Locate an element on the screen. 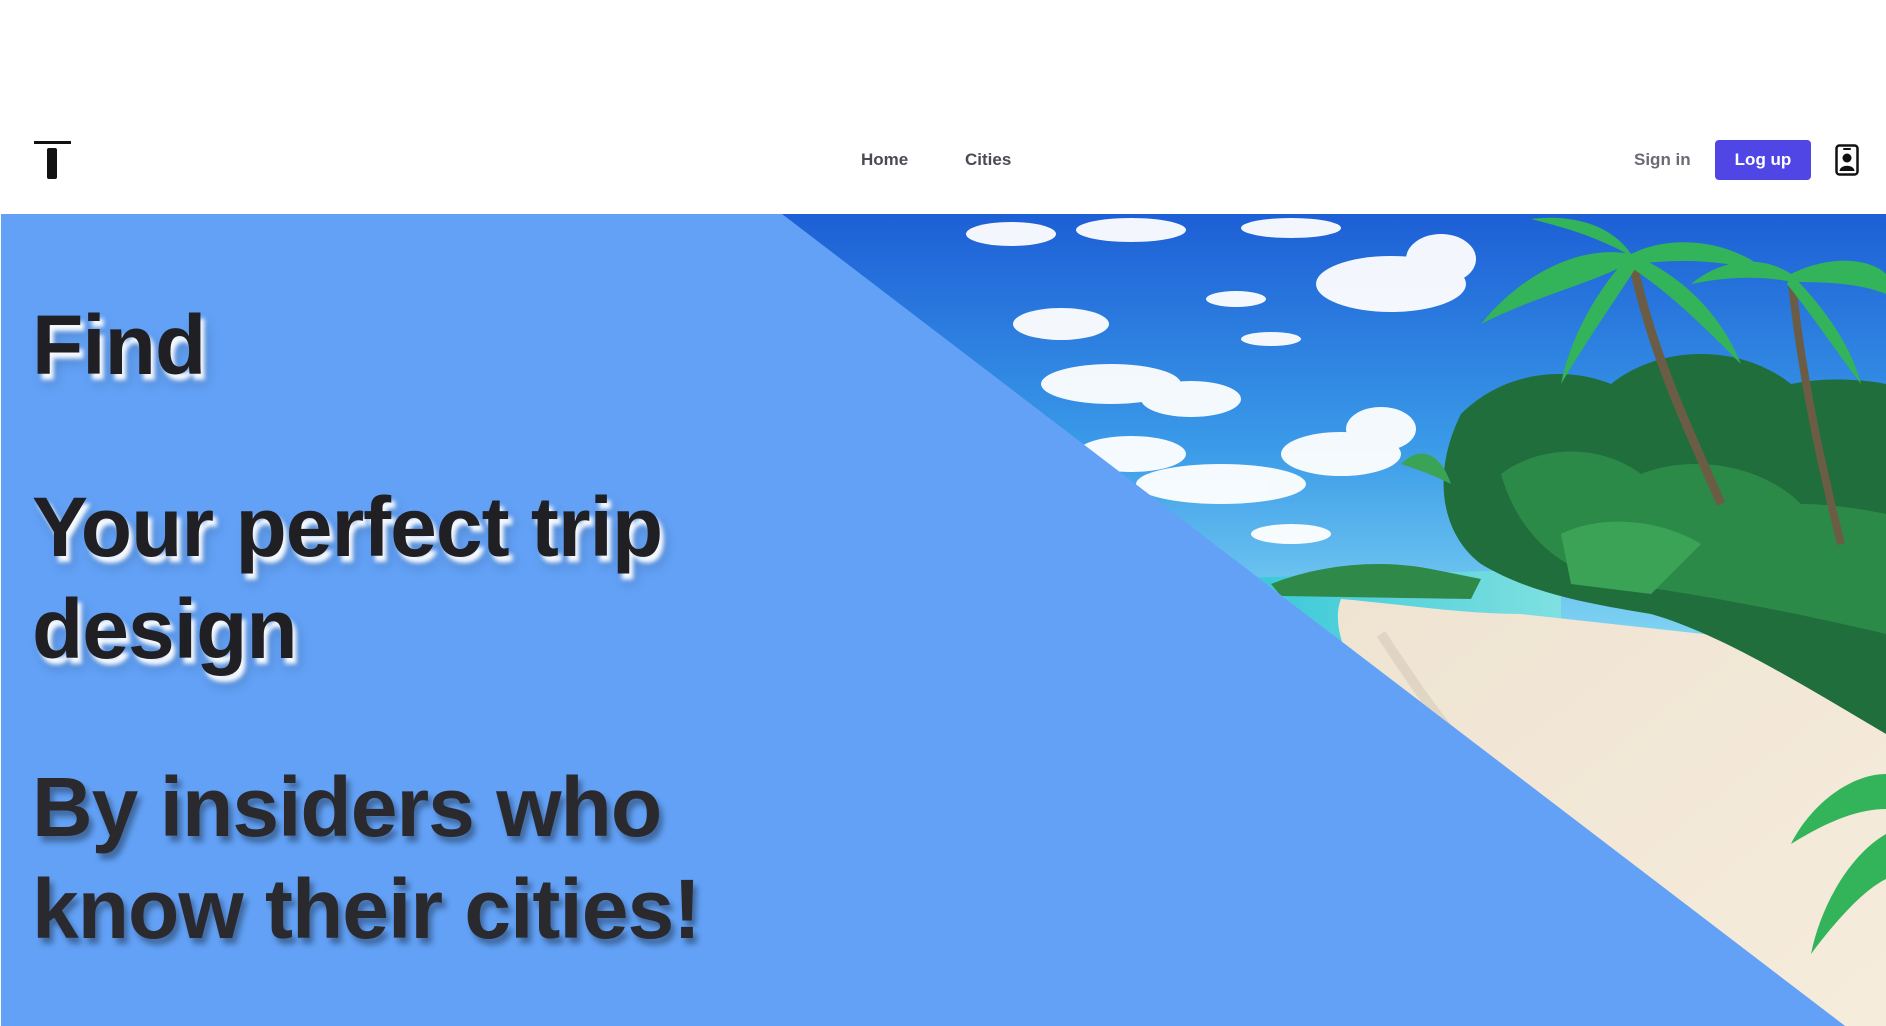 The height and width of the screenshot is (1026, 1886). top-navbar: Home Cities Sign in Log up is located at coordinates (943, 159).